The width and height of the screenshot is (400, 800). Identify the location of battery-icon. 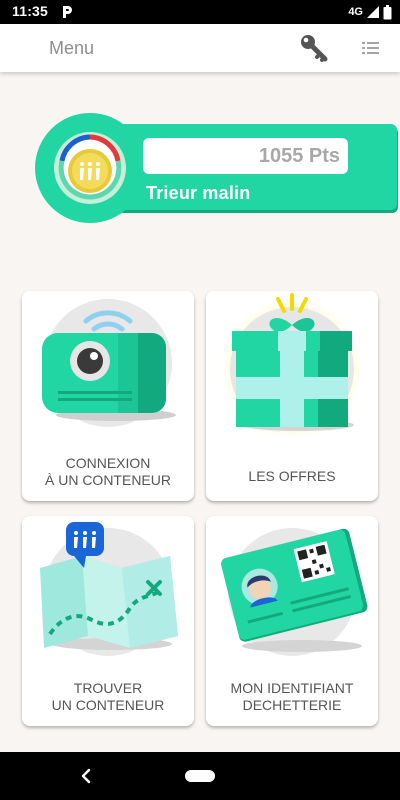
(387, 11).